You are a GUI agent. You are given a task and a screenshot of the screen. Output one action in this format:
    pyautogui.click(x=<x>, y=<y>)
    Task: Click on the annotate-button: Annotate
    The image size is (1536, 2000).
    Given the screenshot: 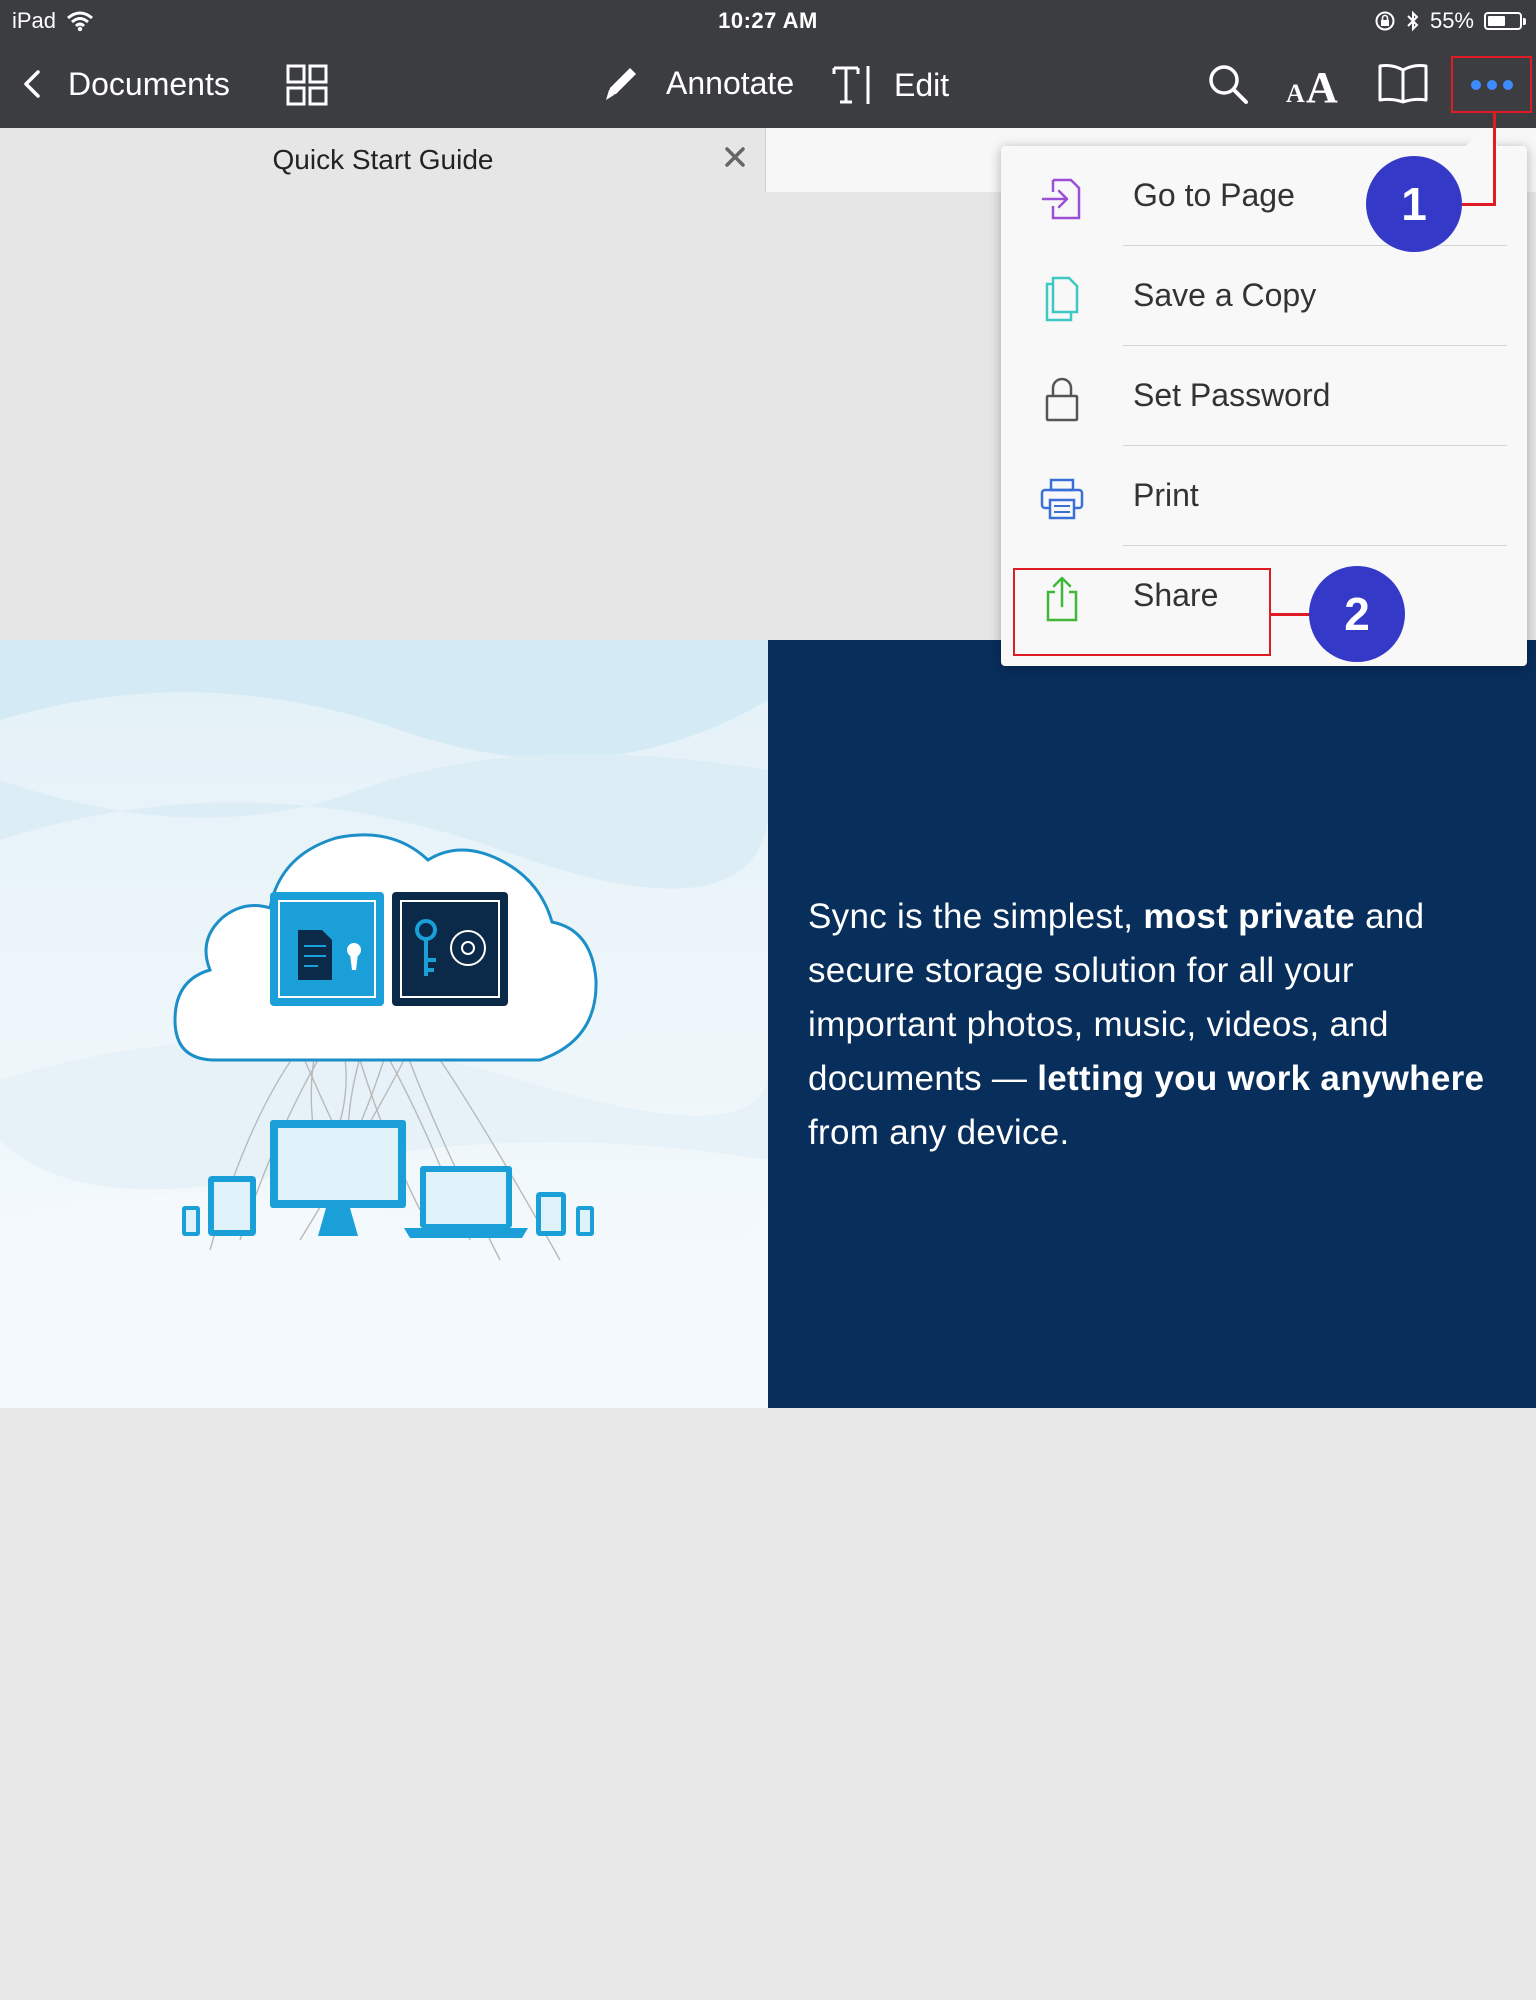 What is the action you would take?
    pyautogui.click(x=697, y=83)
    